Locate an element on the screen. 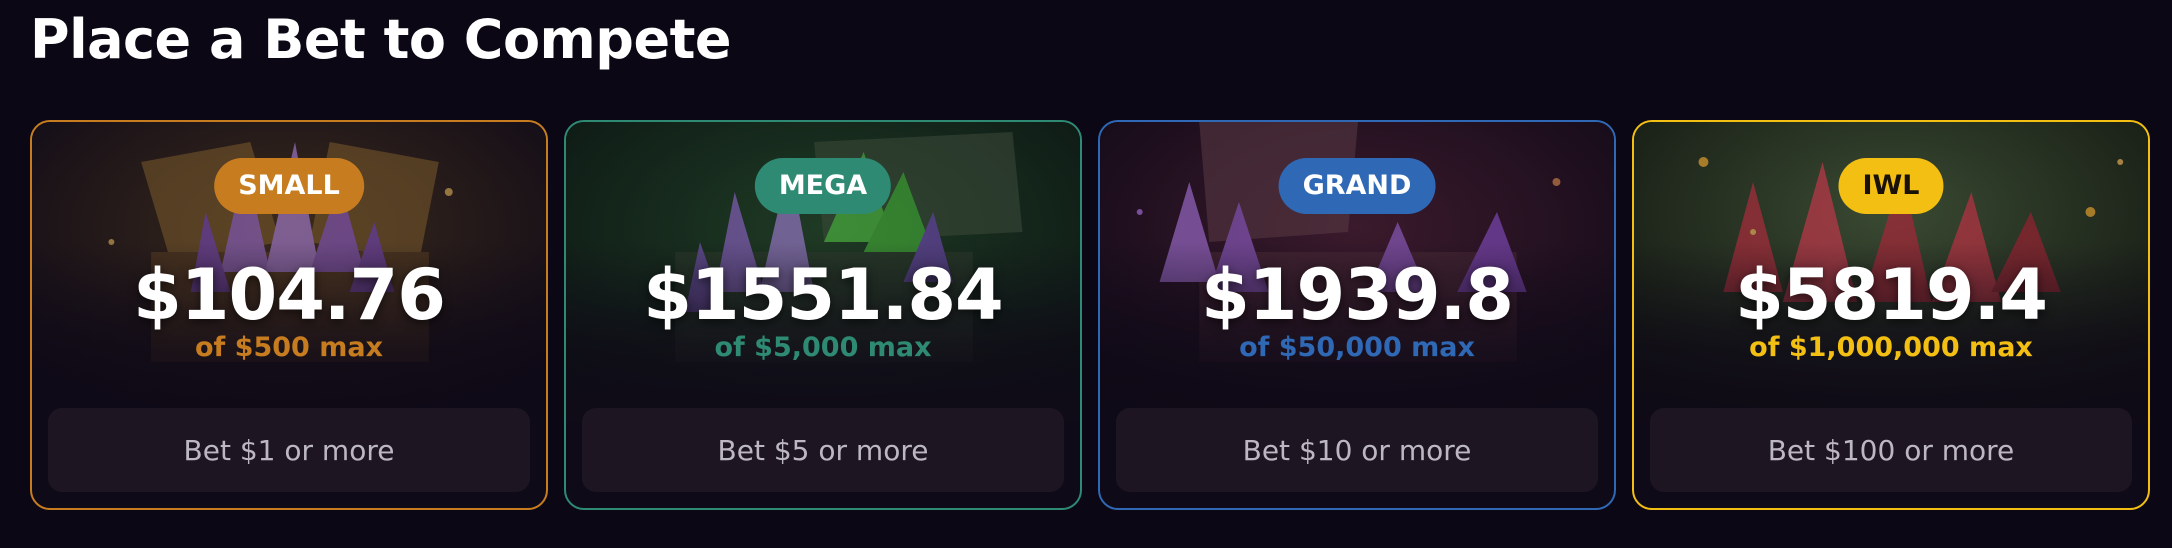 This screenshot has width=2172, height=548. bet-button: Bet $1 or more is located at coordinates (289, 450).